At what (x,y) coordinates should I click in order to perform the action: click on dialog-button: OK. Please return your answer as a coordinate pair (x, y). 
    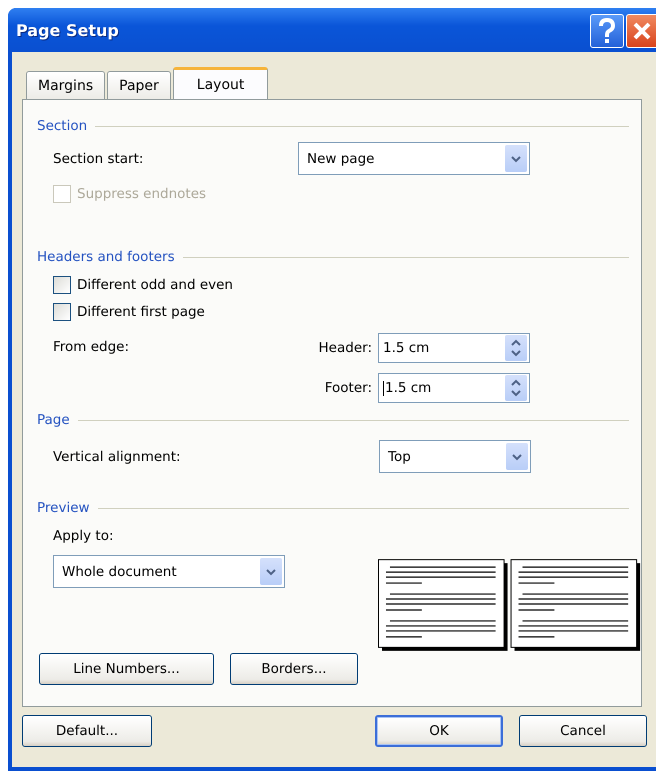
    Looking at the image, I should click on (439, 731).